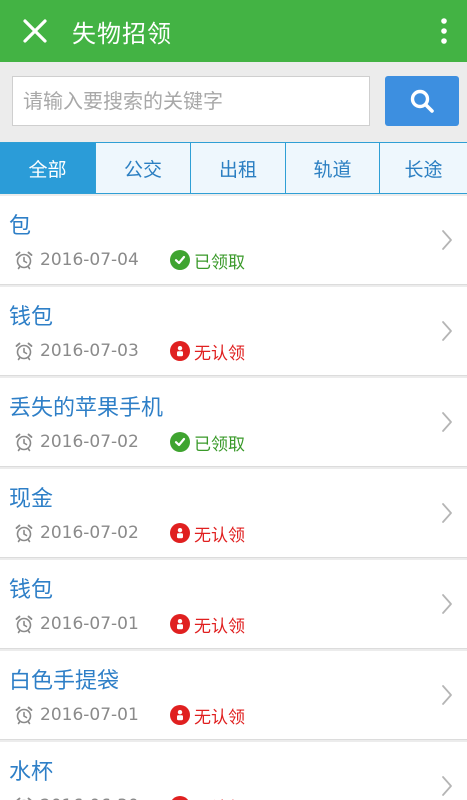 This screenshot has width=467, height=800. Describe the element at coordinates (233, 240) in the screenshot. I see `list-item: 包 2016-07-04 已领取` at that location.